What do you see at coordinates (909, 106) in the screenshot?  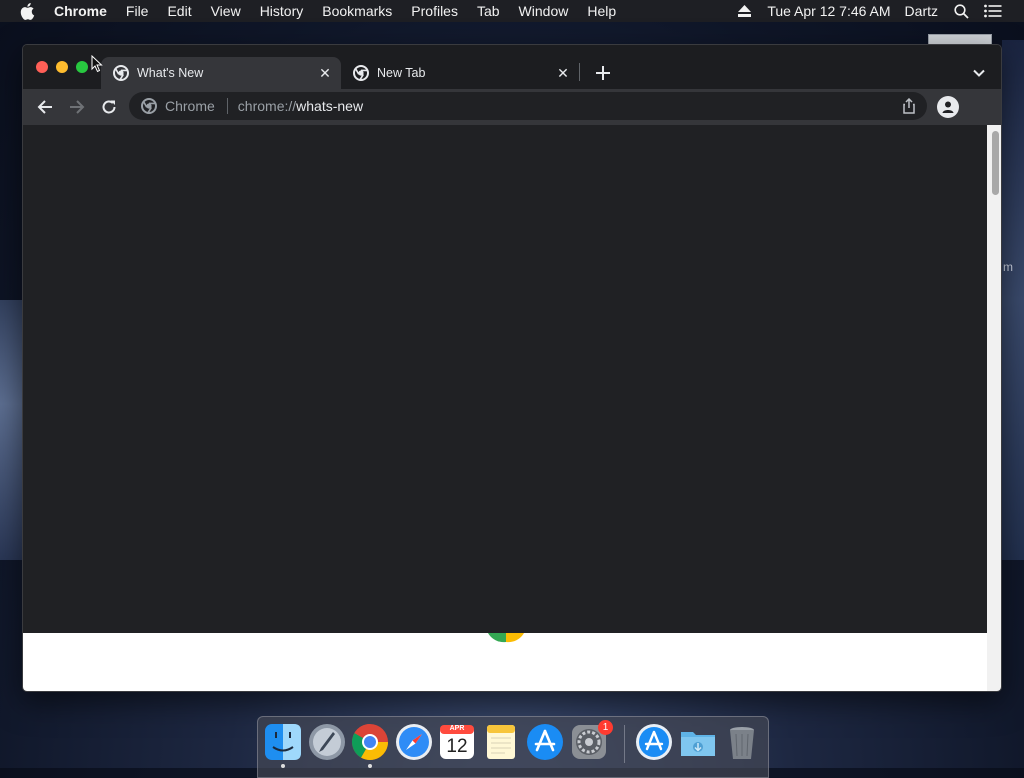 I see `share-icon` at bounding box center [909, 106].